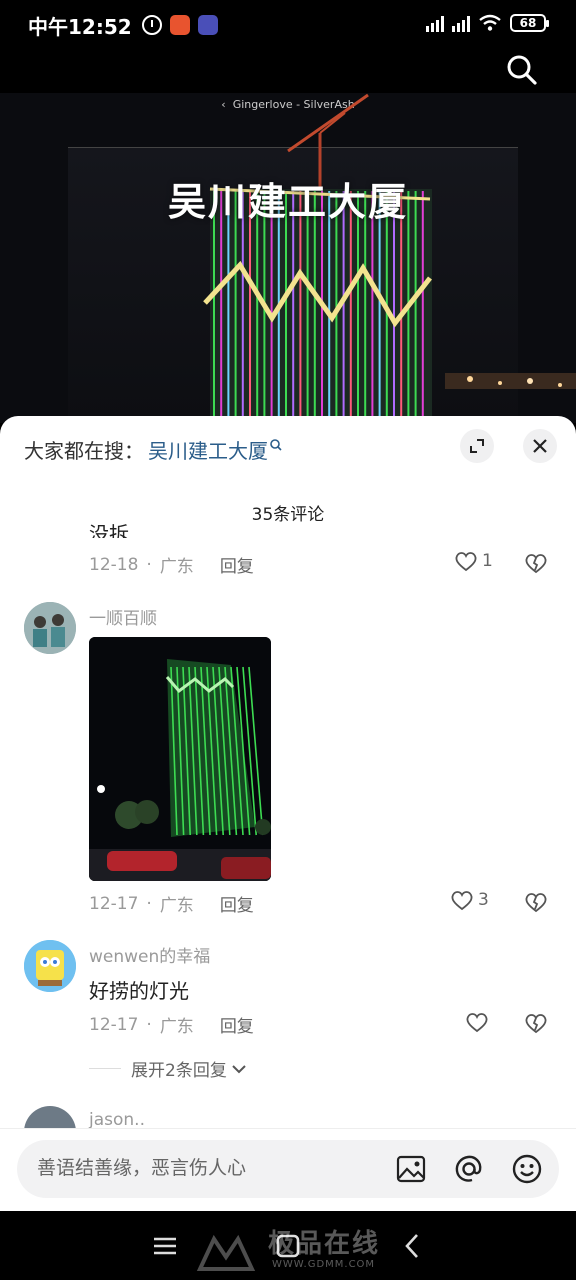 The image size is (576, 1280). What do you see at coordinates (411, 1169) in the screenshot?
I see `image-icon` at bounding box center [411, 1169].